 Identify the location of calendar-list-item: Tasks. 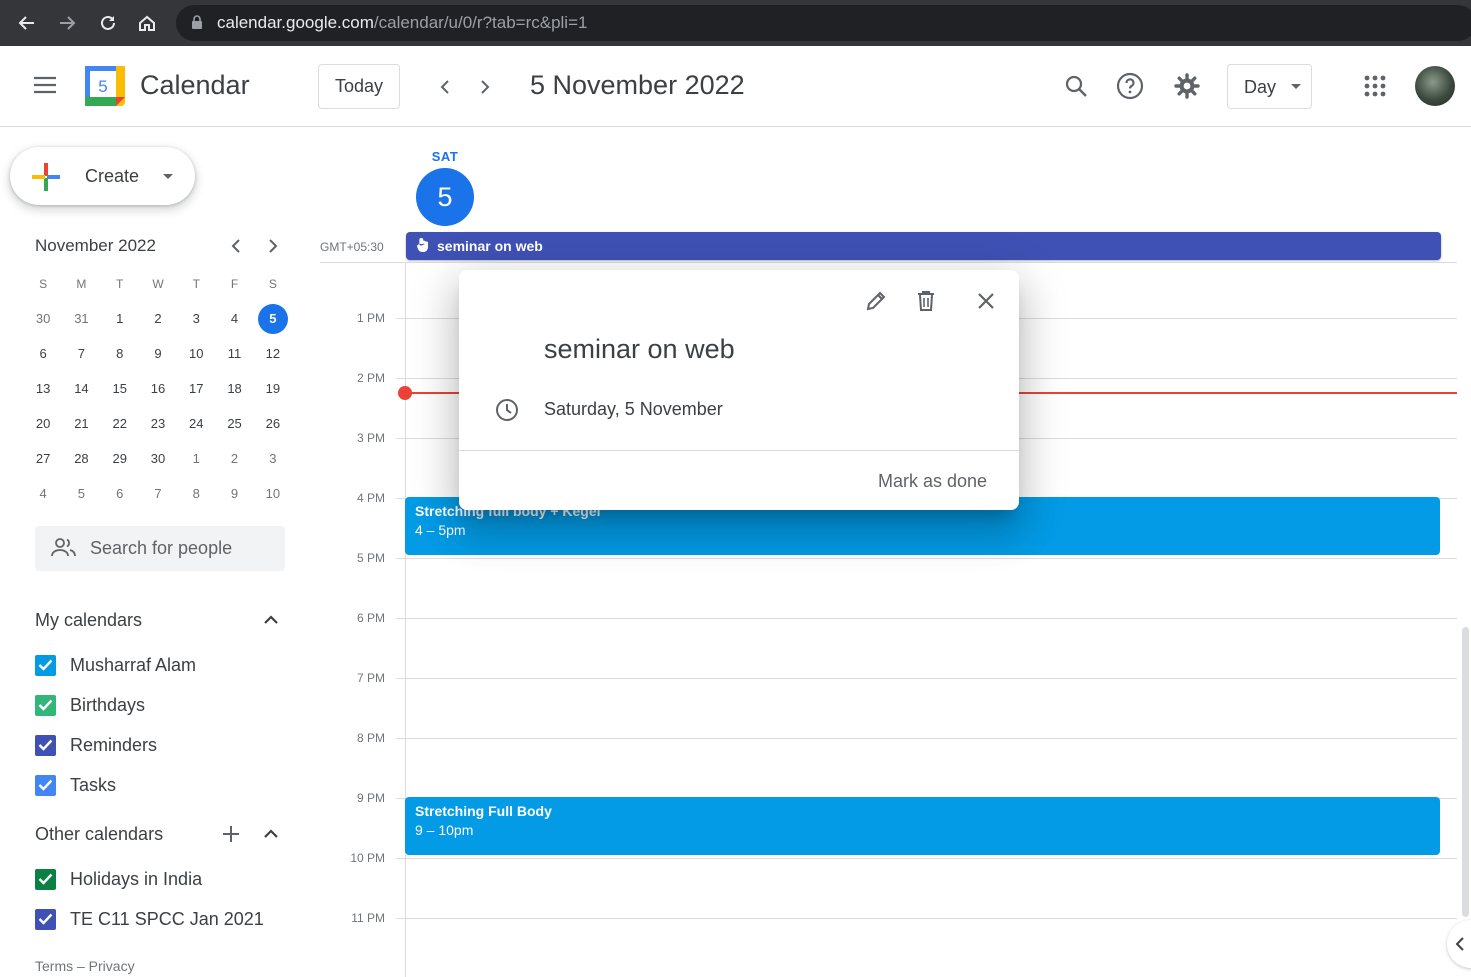
(75, 785).